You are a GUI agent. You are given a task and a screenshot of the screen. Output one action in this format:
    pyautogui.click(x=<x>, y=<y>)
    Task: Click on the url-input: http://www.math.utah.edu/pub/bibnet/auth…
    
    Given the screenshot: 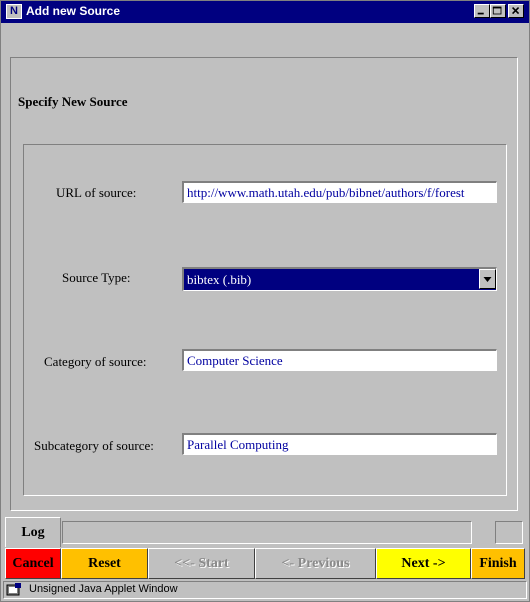 What is the action you would take?
    pyautogui.click(x=339, y=192)
    